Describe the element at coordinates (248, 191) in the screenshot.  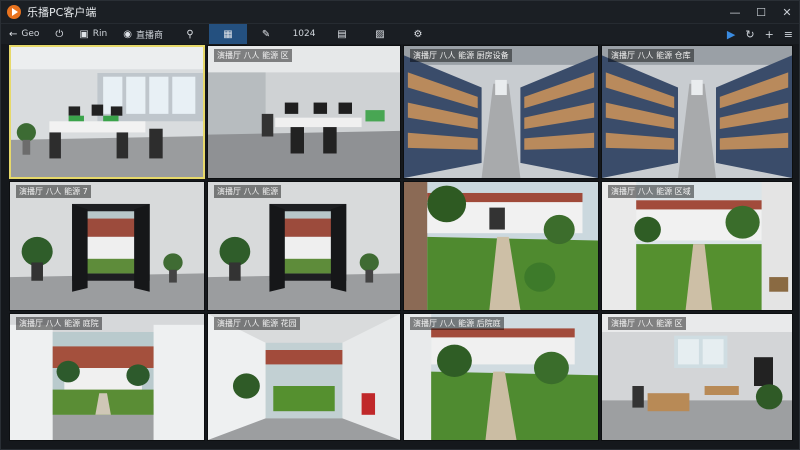
I see `camera-caption: 演播厅 八人 能源` at that location.